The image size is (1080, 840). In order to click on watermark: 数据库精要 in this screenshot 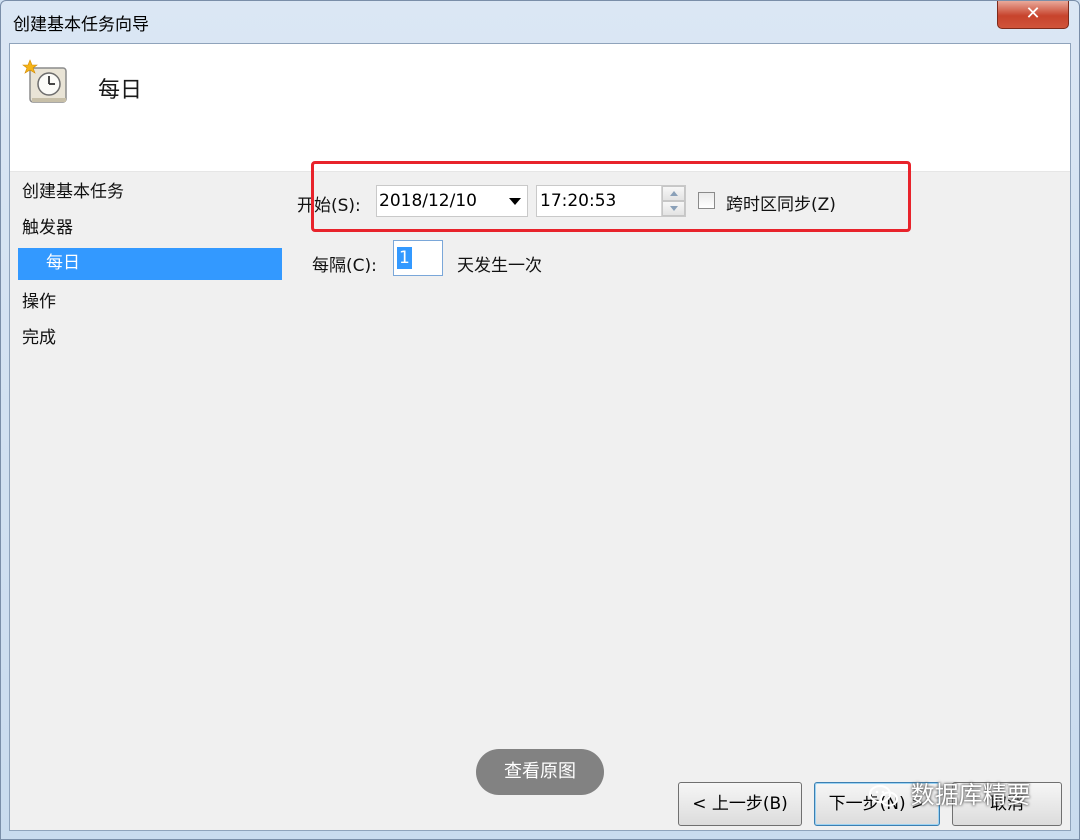, I will do `click(969, 795)`.